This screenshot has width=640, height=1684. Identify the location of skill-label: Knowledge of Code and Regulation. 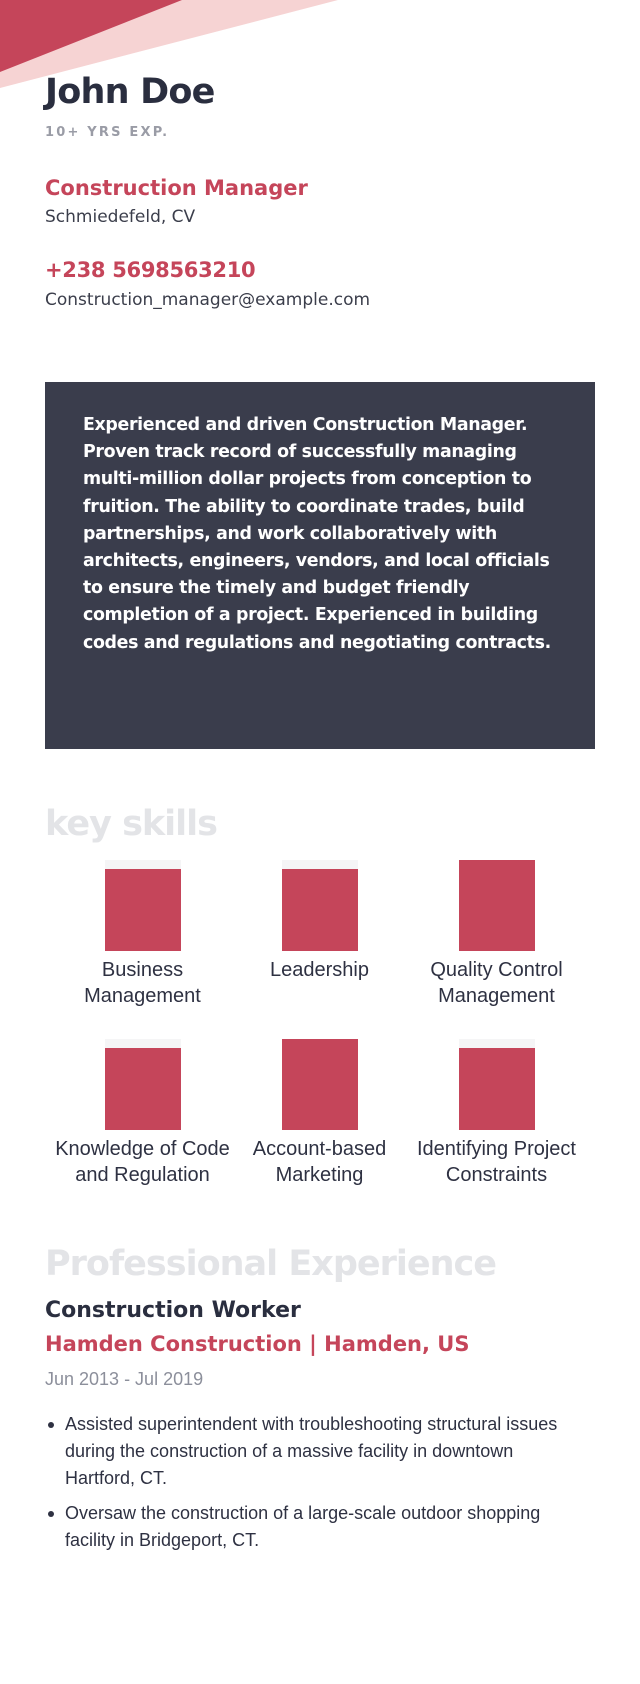
(142, 1162).